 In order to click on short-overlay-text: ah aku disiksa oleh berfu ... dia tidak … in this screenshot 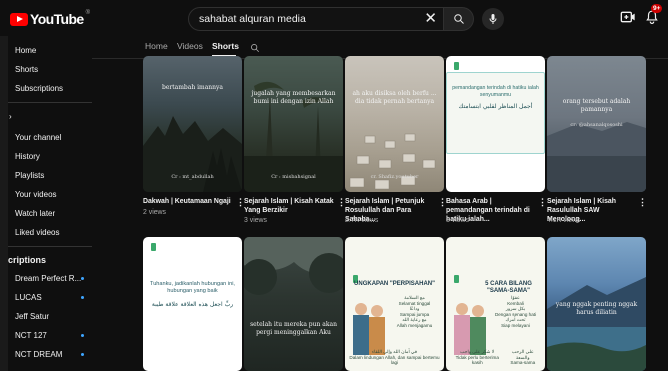, I will do `click(394, 97)`.